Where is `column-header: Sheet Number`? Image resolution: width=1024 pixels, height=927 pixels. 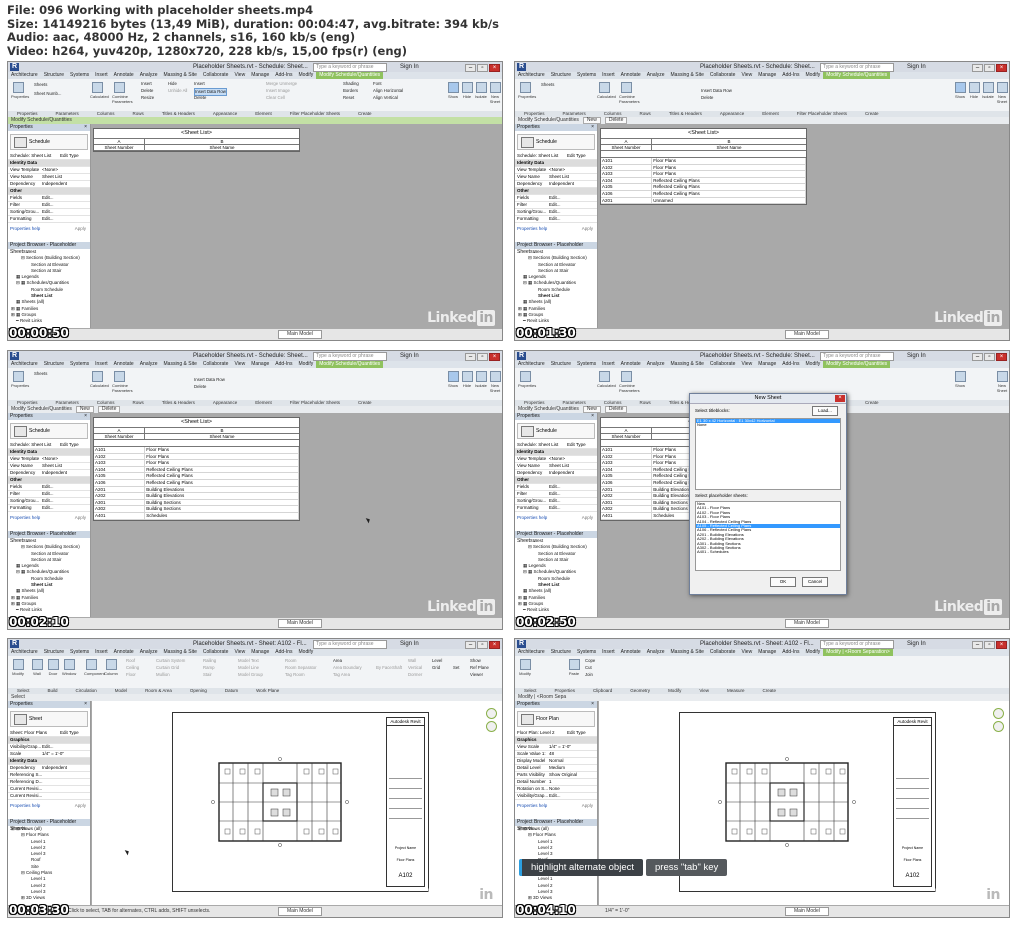 column-header: Sheet Number is located at coordinates (119, 436).